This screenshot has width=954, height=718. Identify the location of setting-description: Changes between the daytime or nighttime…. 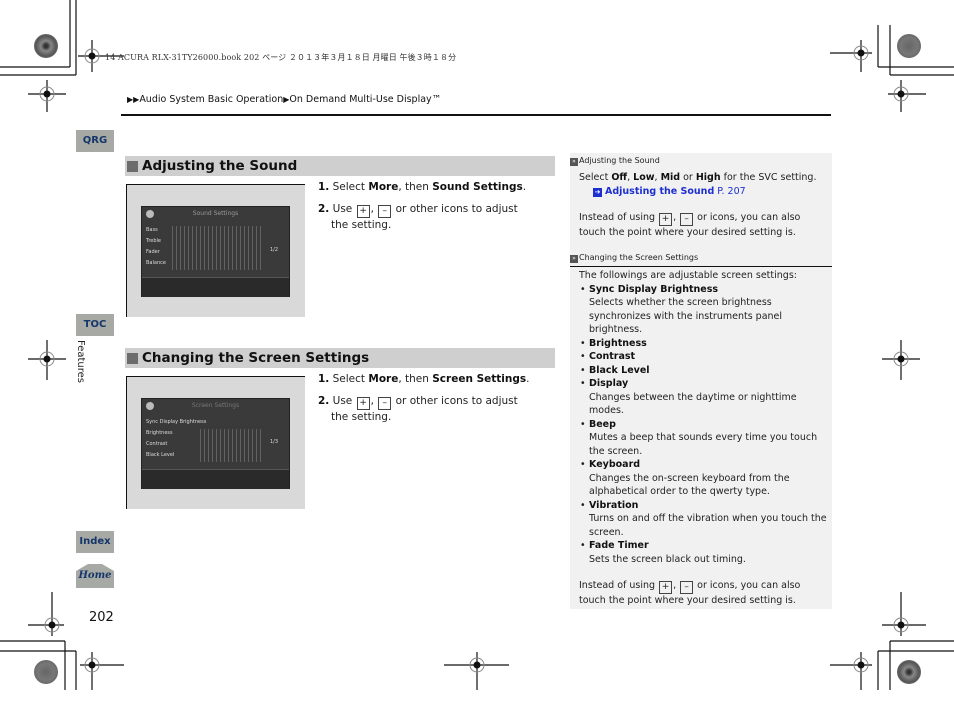
(693, 404).